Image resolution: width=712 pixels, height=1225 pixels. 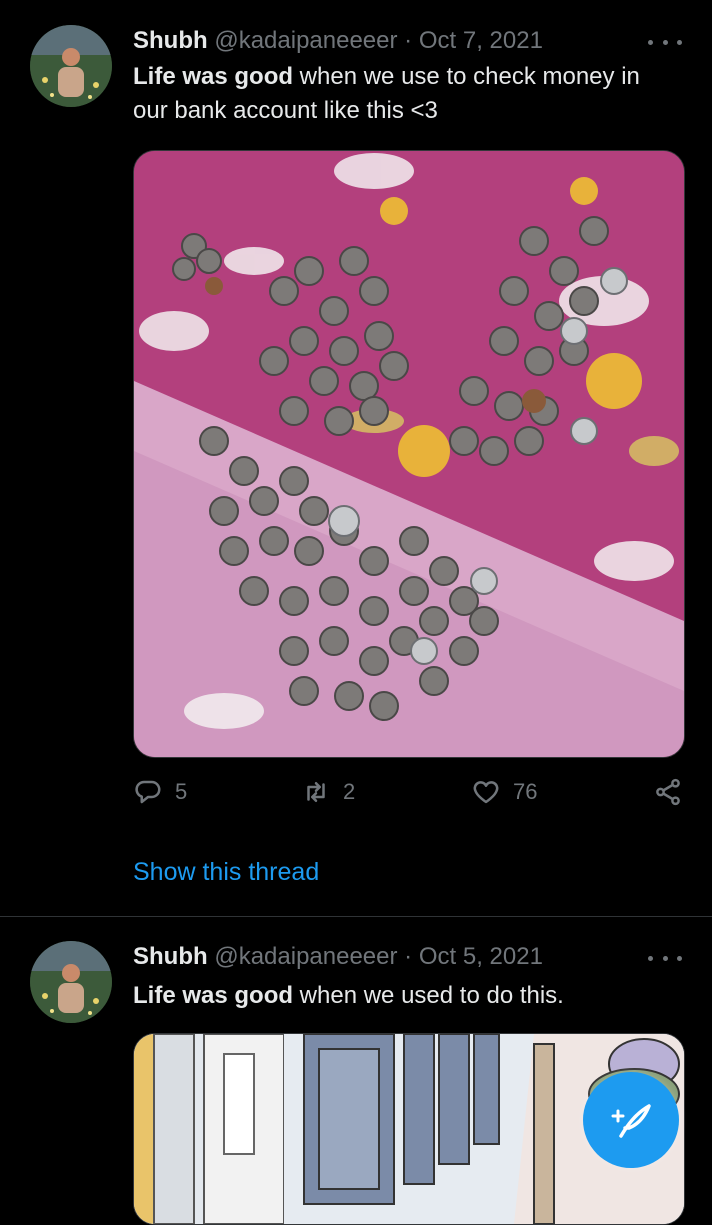 What do you see at coordinates (181, 791) in the screenshot?
I see `reply-count: 5` at bounding box center [181, 791].